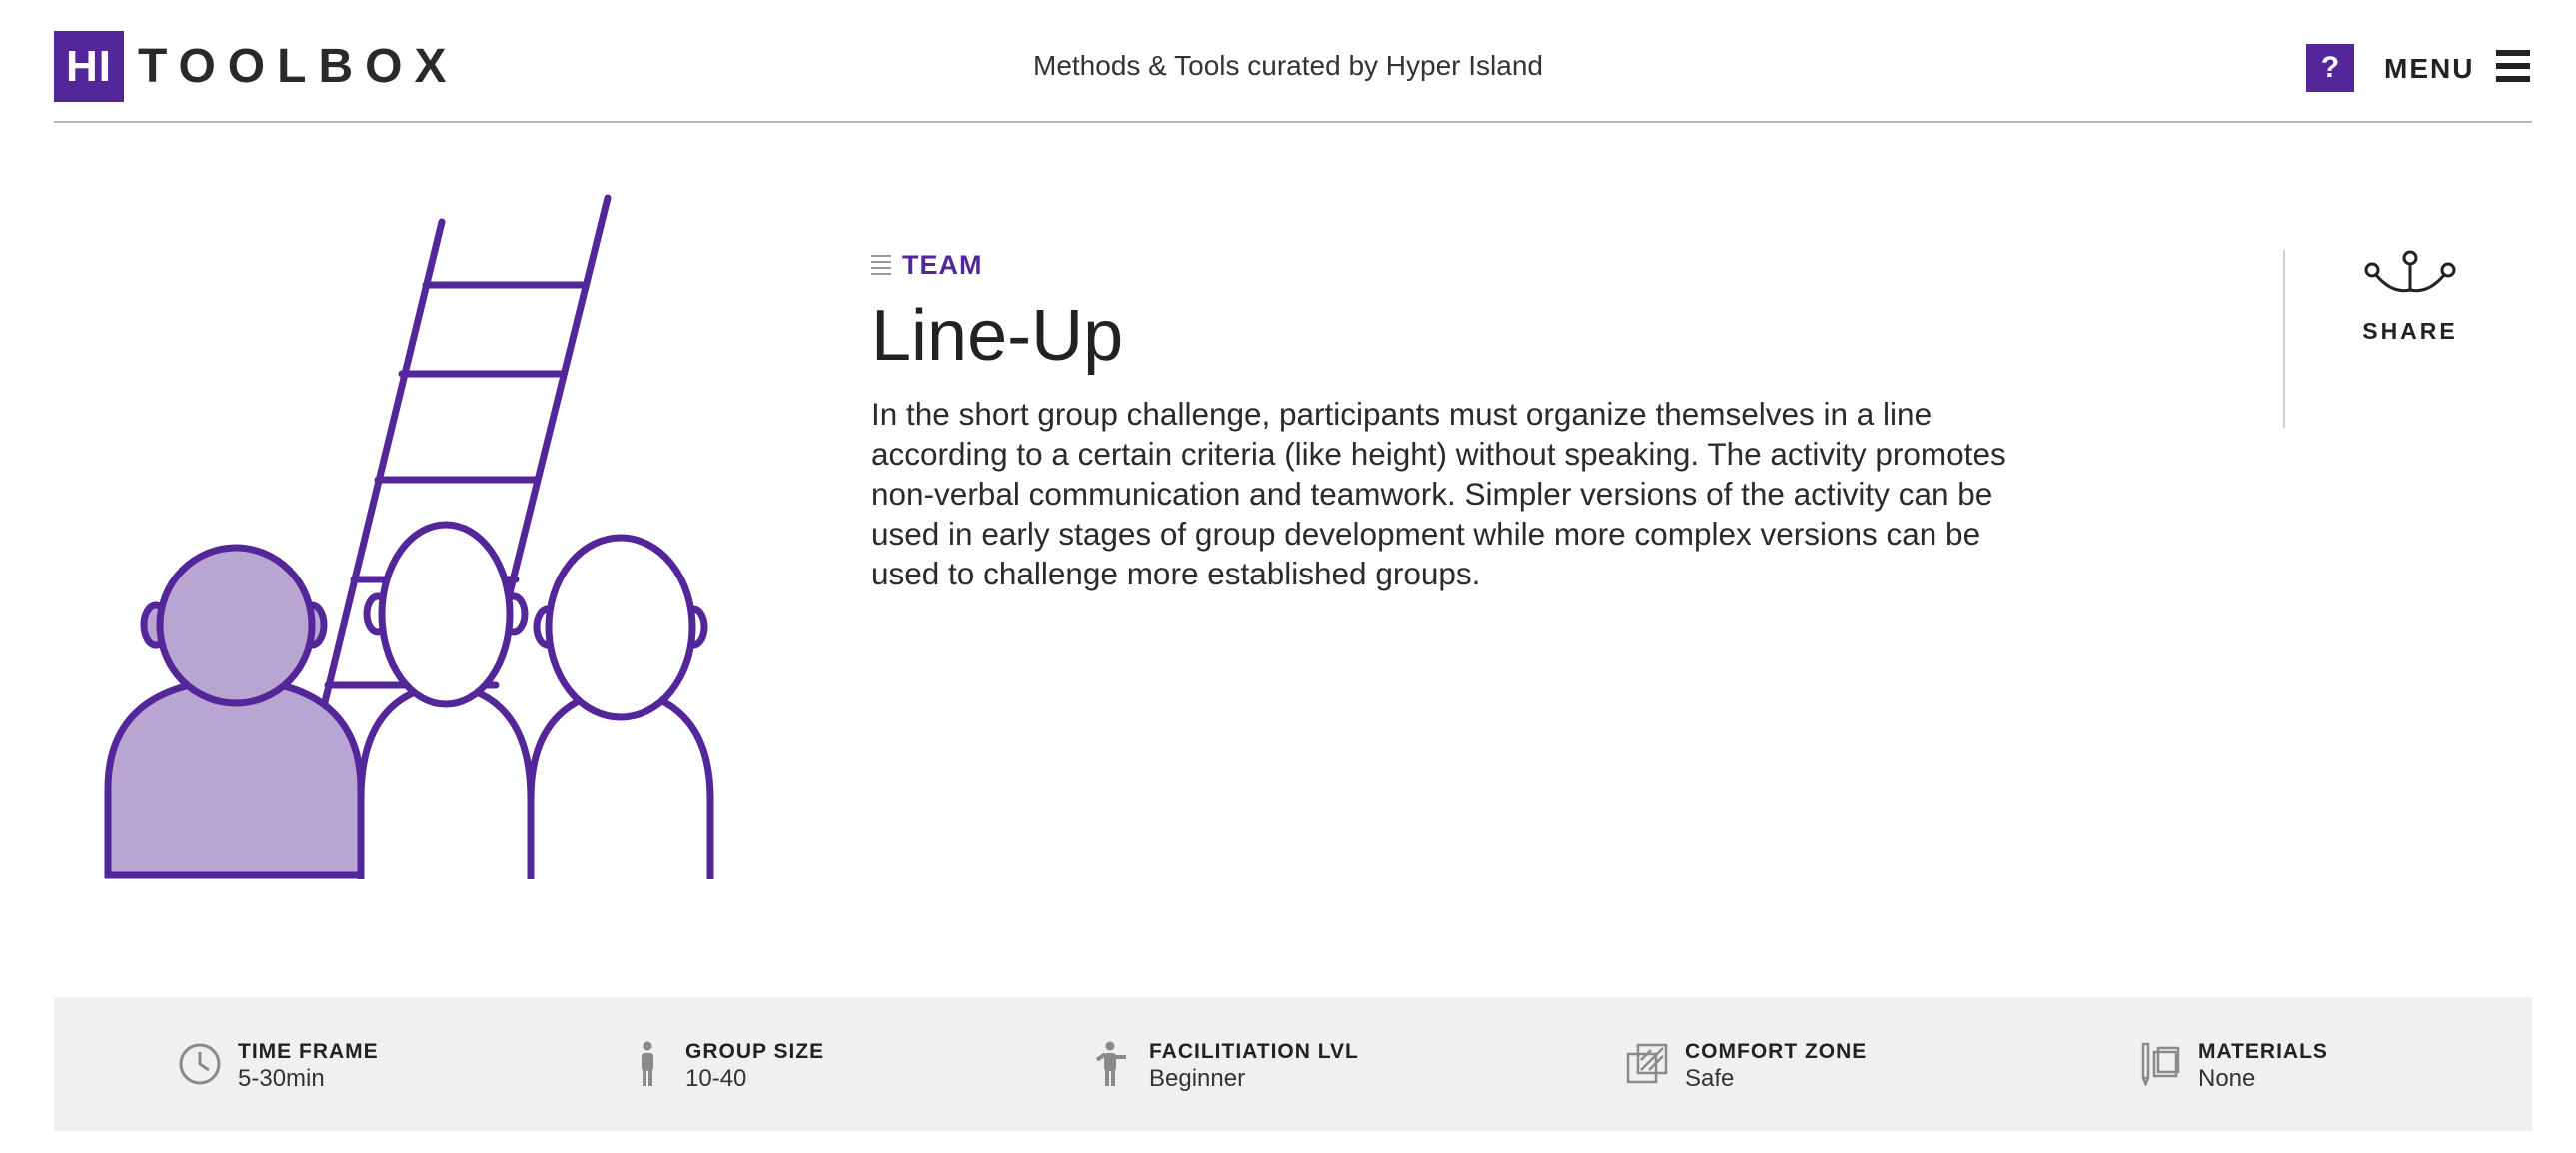 The image size is (2576, 1153). I want to click on share-divider, so click(2284, 339).